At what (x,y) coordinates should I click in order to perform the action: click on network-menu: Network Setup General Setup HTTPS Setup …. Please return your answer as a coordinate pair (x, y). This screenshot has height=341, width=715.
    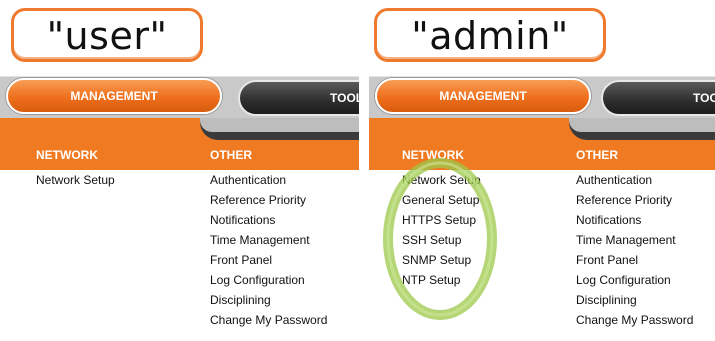
    Looking at the image, I should click on (441, 233).